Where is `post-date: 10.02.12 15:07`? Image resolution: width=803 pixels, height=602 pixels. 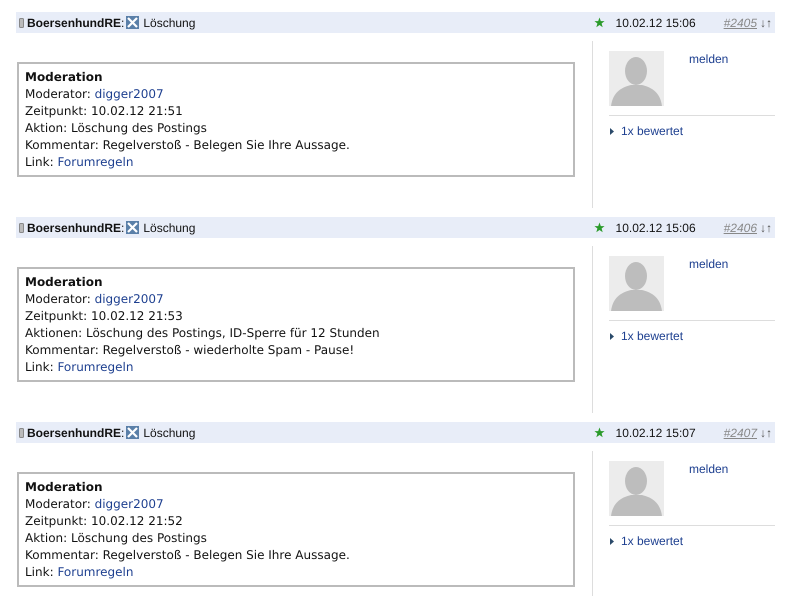 post-date: 10.02.12 15:07 is located at coordinates (656, 433).